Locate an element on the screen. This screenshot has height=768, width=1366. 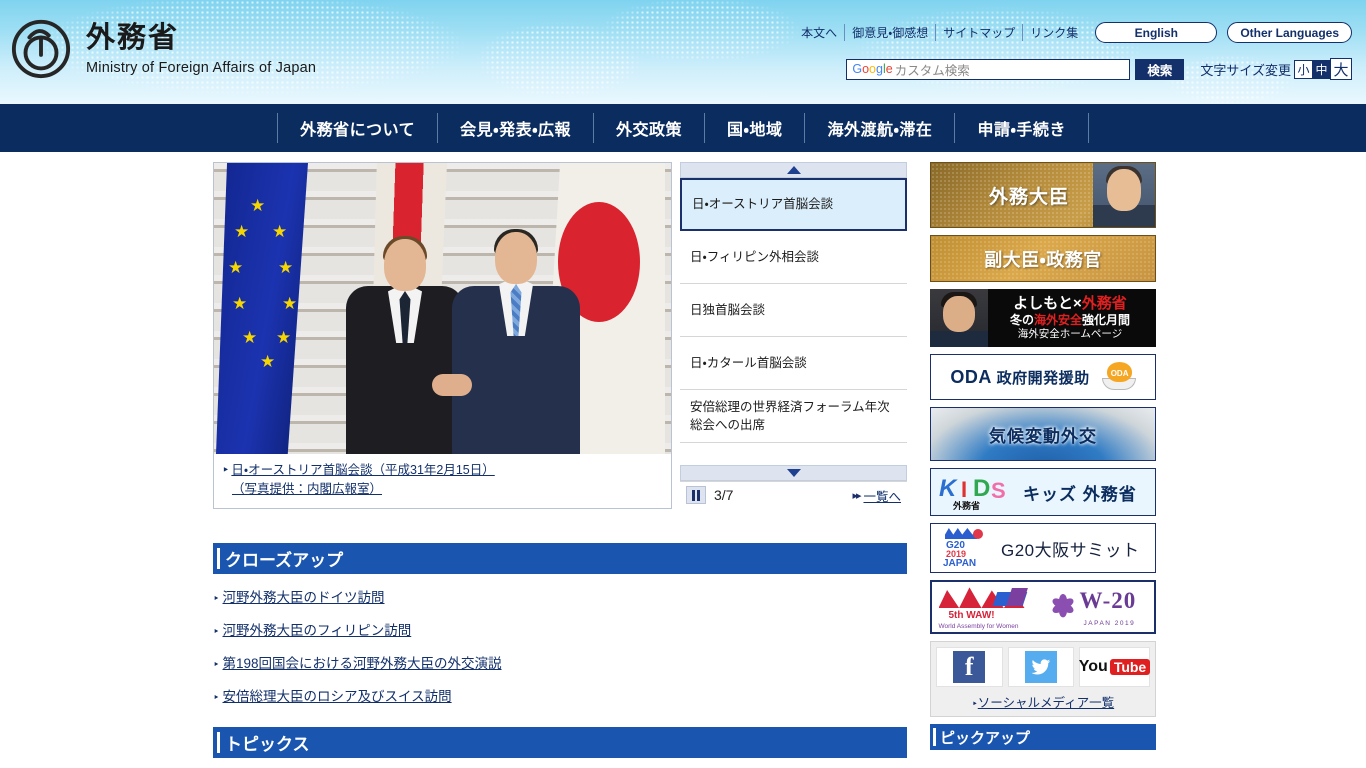
carousel-caption-line1: 日・オーストリア首脳会談（平成31年2月15日） is located at coordinates (362, 470).